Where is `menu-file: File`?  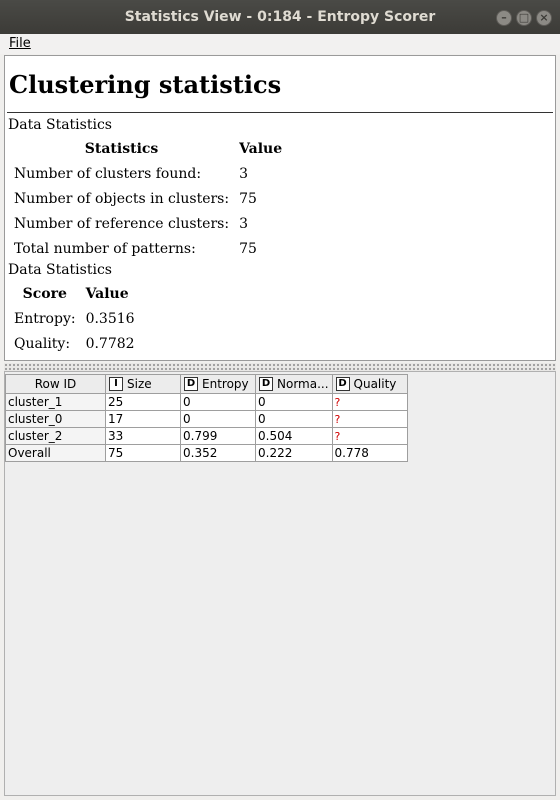
menu-file: File is located at coordinates (20, 43).